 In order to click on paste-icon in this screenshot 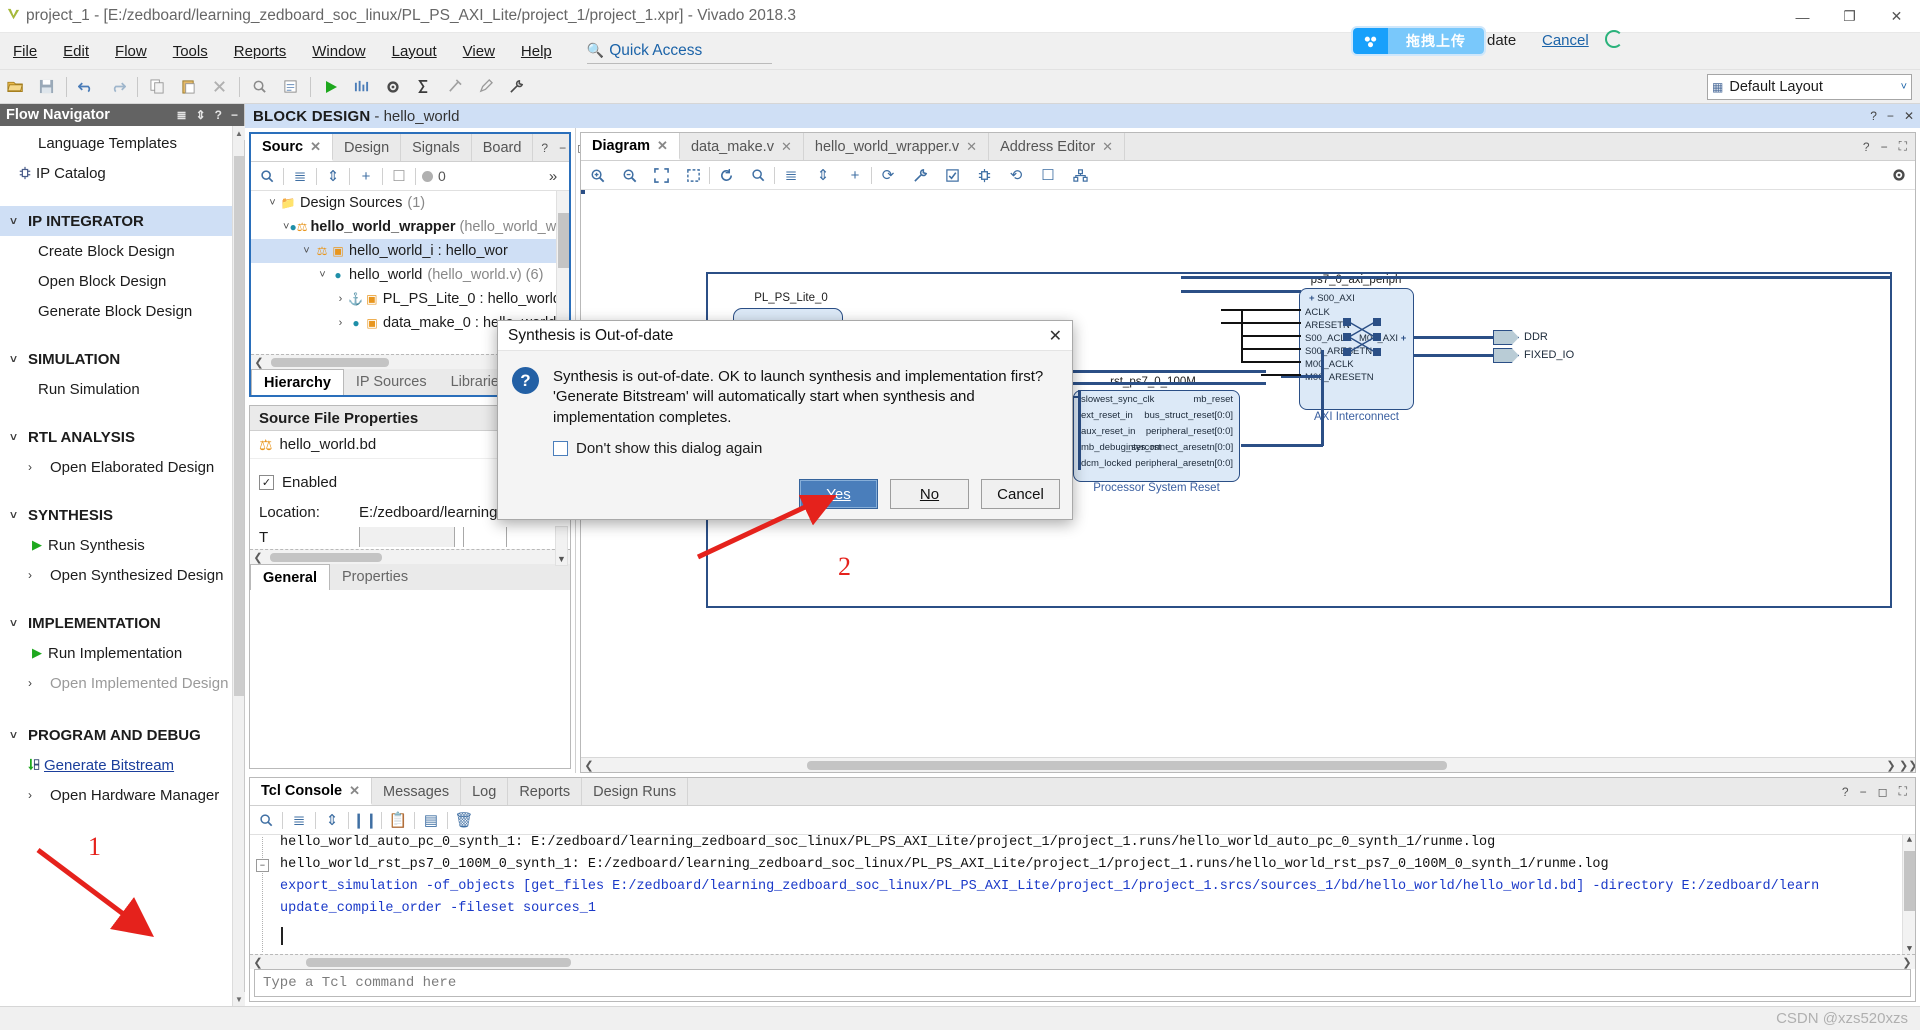, I will do `click(188, 87)`.